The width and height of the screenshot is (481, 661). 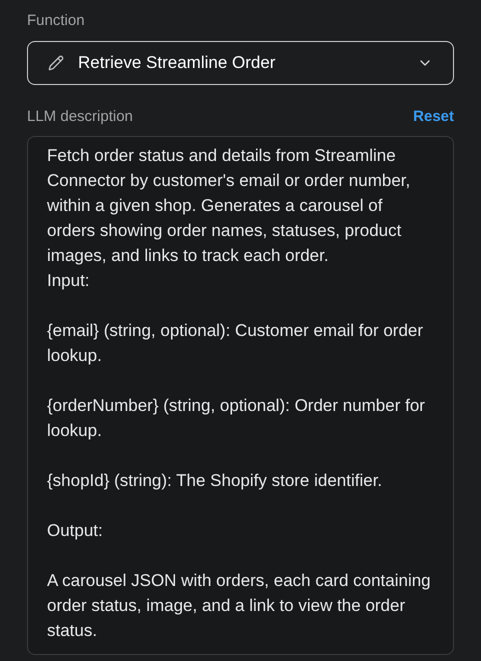 What do you see at coordinates (80, 117) in the screenshot?
I see `field-label: LLM description` at bounding box center [80, 117].